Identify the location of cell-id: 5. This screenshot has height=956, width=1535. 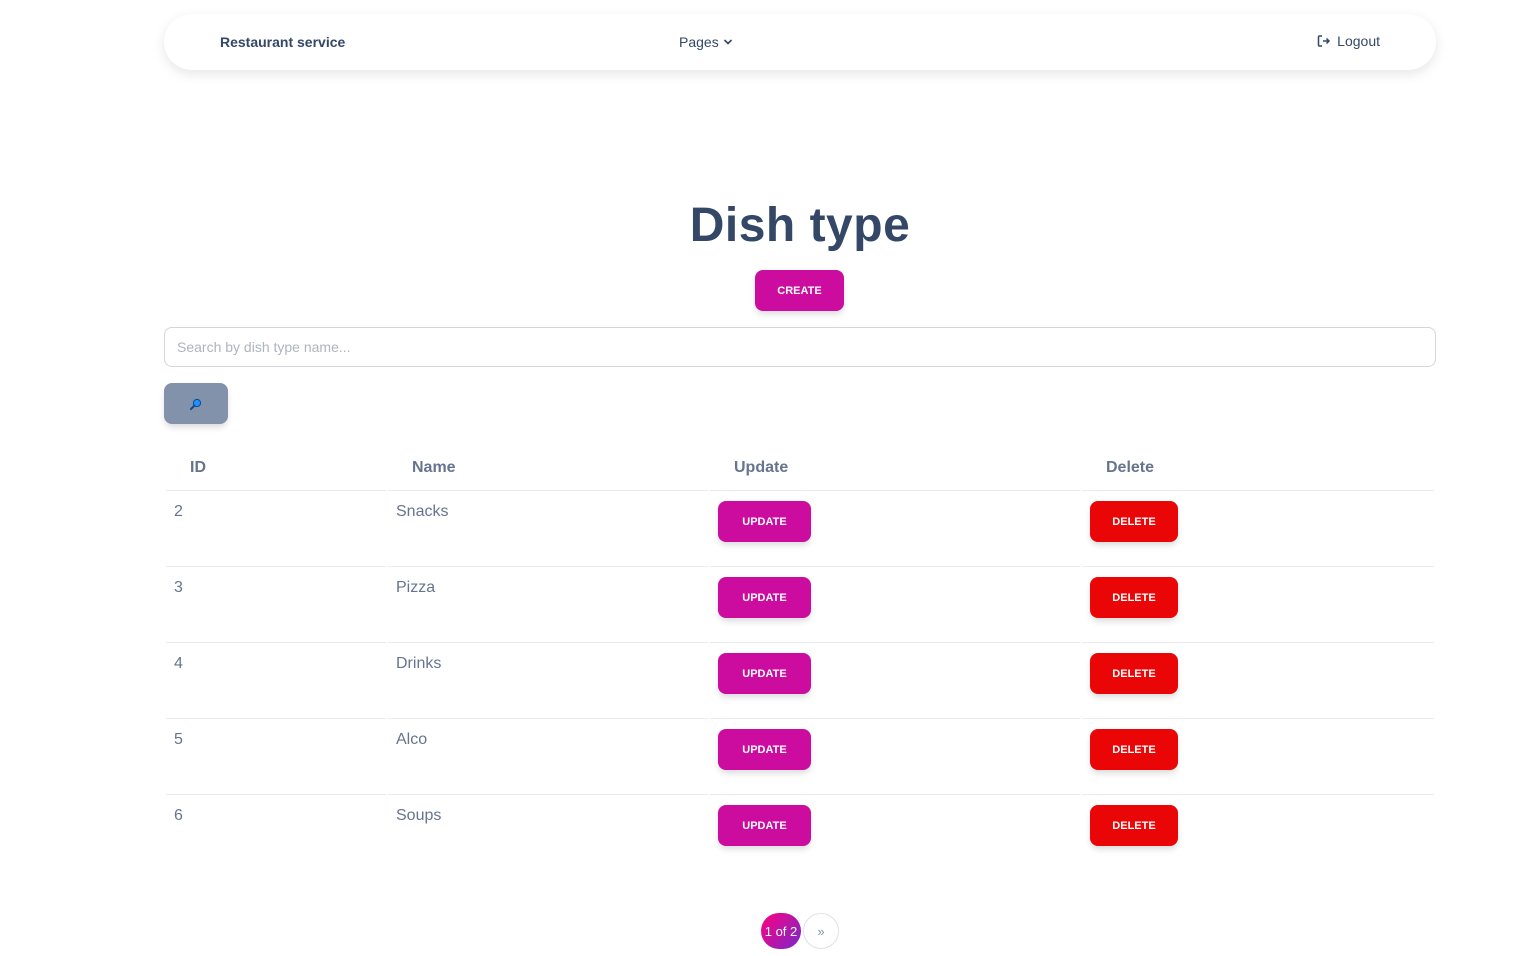
(276, 757).